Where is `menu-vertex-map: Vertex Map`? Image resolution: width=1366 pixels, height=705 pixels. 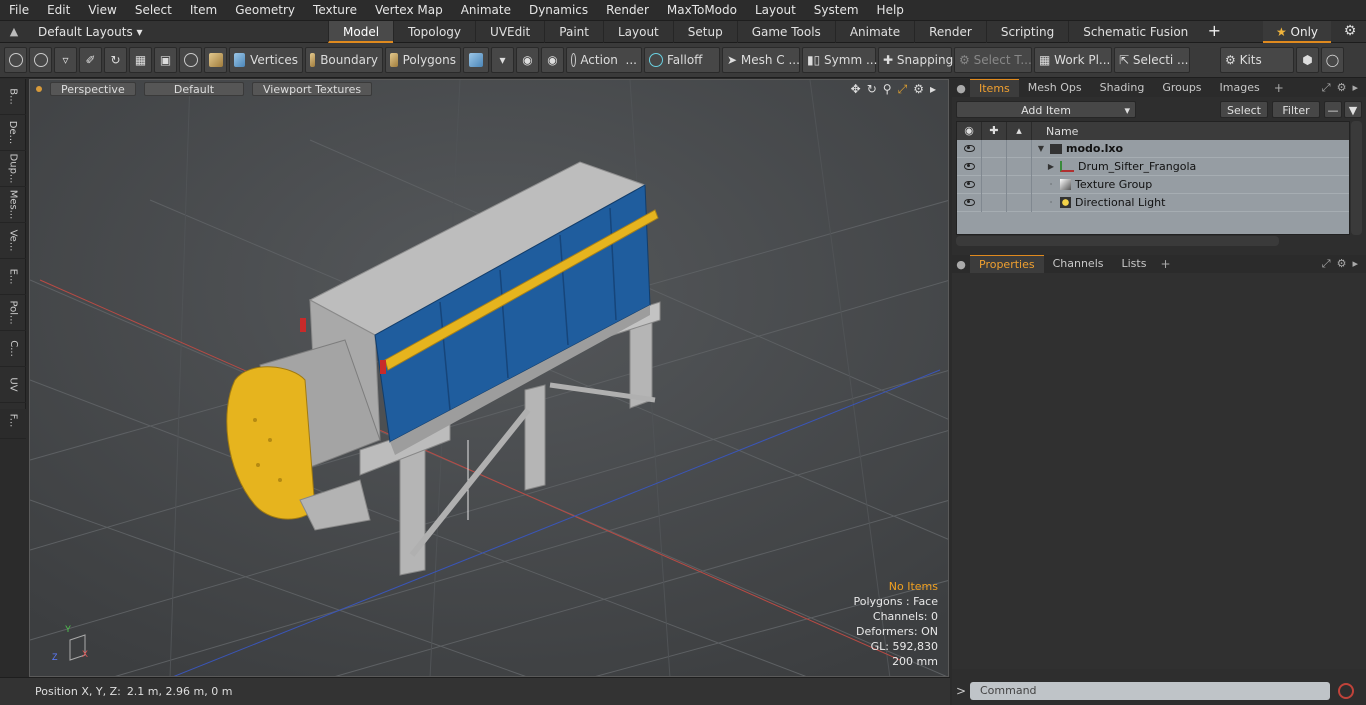
menu-vertex-map: Vertex Map is located at coordinates (409, 10).